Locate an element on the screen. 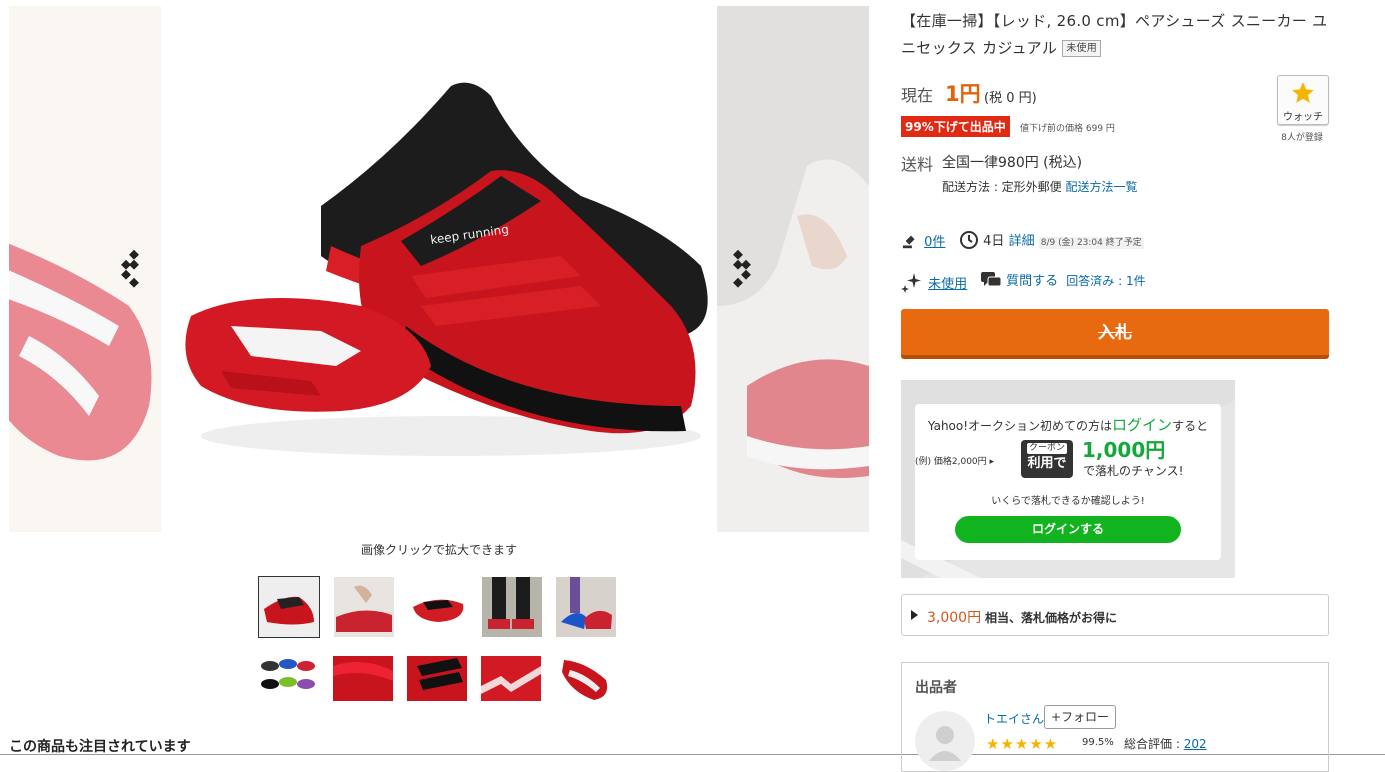  next-image-arrow is located at coordinates (744, 269).